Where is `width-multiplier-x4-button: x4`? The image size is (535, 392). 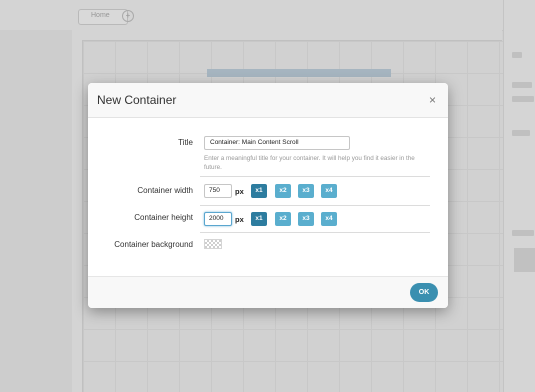 width-multiplier-x4-button: x4 is located at coordinates (329, 191).